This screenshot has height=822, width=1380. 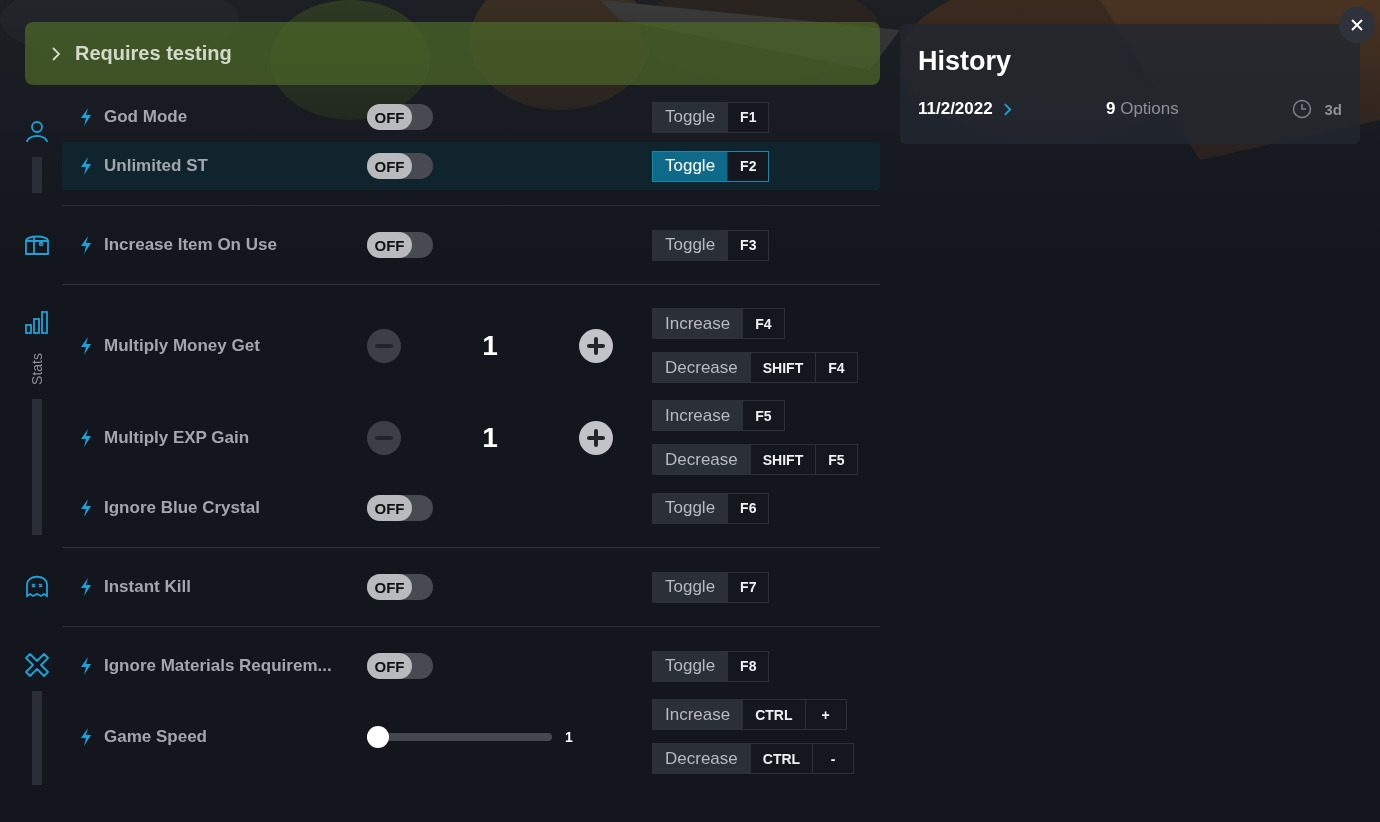 I want to click on bar-chart-icon, so click(x=36, y=323).